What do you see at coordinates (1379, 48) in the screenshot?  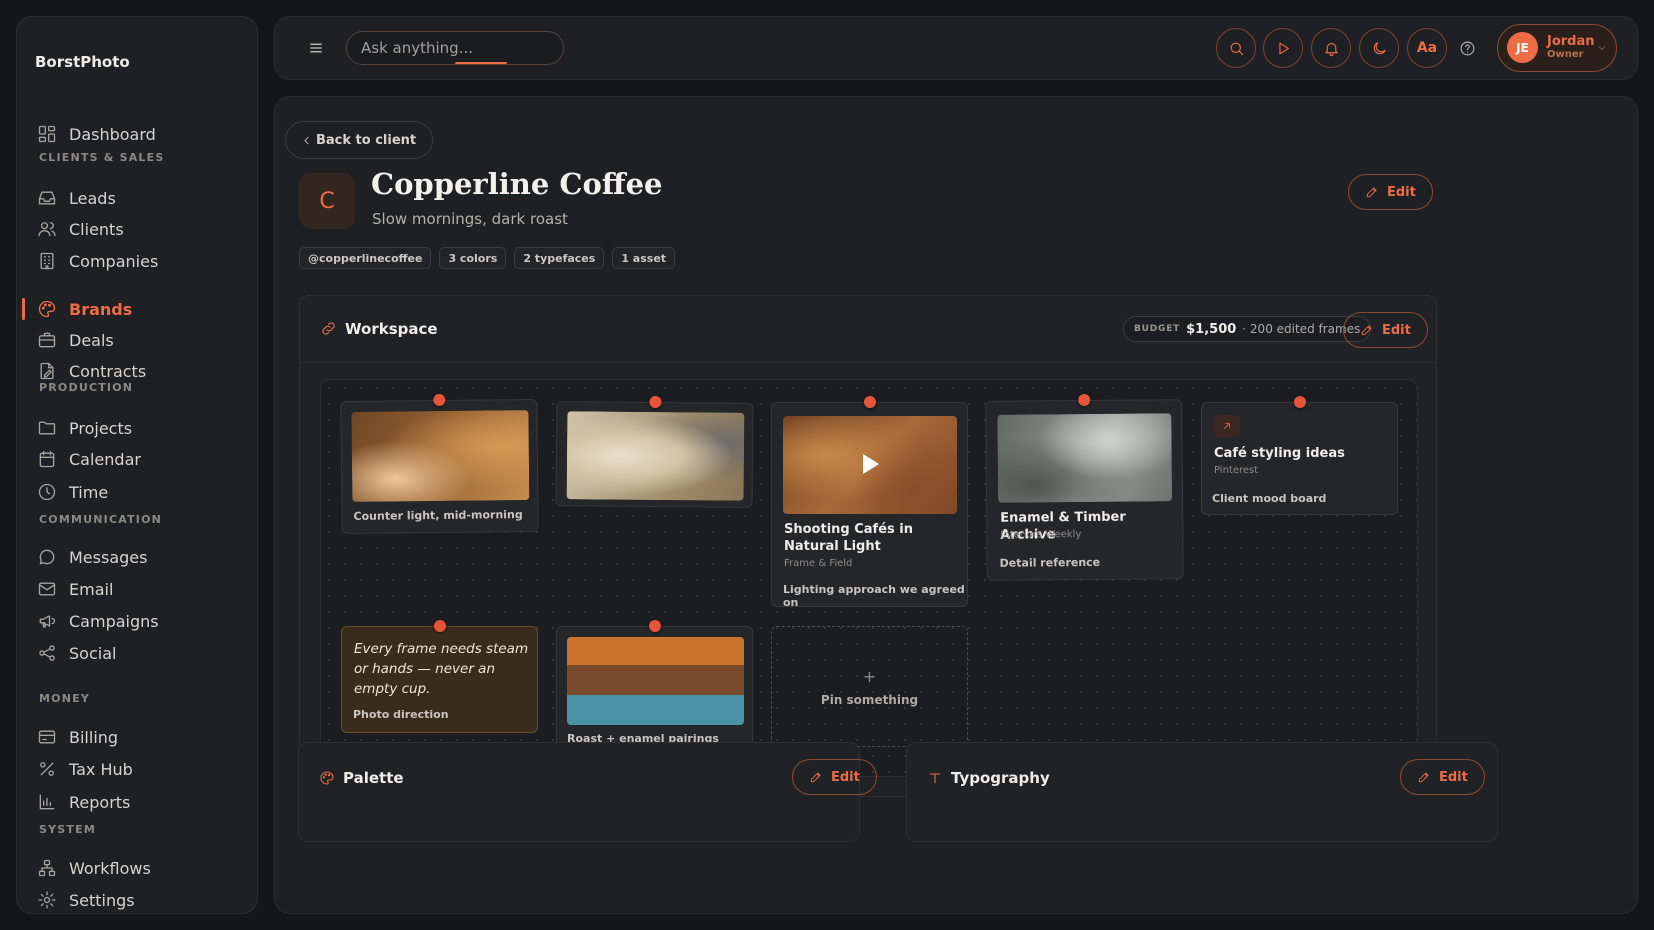 I see `theme-toggle-button` at bounding box center [1379, 48].